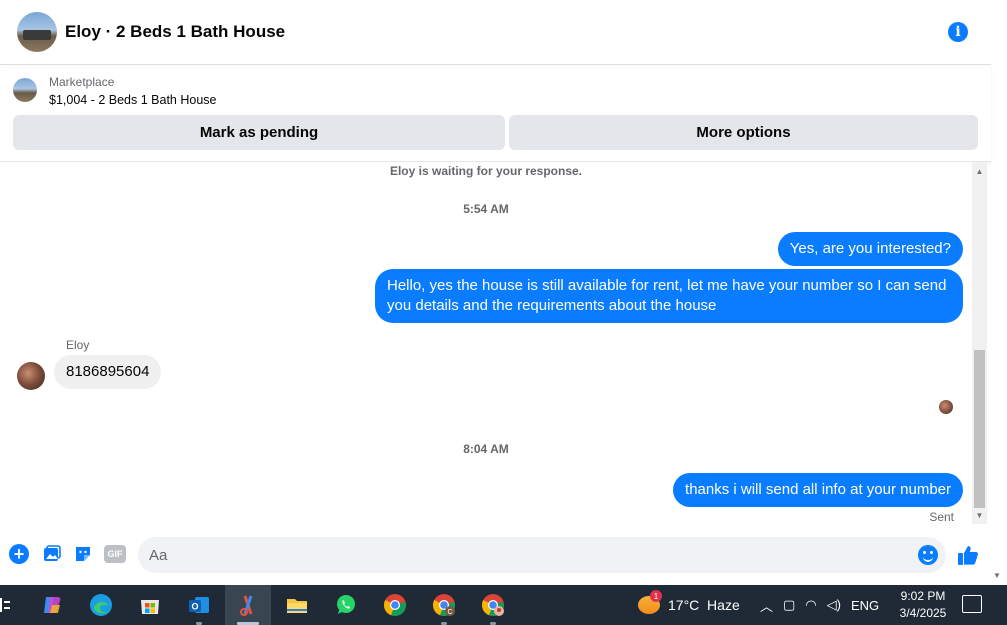  I want to click on emoji-icon, so click(928, 555).